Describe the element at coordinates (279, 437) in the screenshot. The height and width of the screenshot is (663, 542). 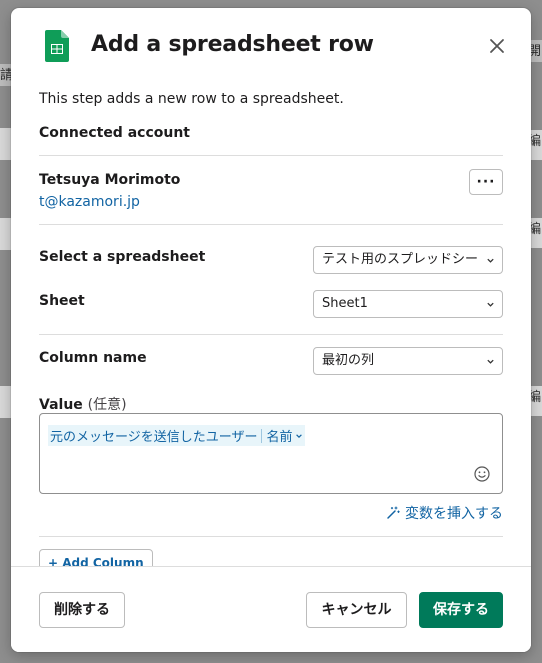
I see `variable-token-sub: 名前` at that location.